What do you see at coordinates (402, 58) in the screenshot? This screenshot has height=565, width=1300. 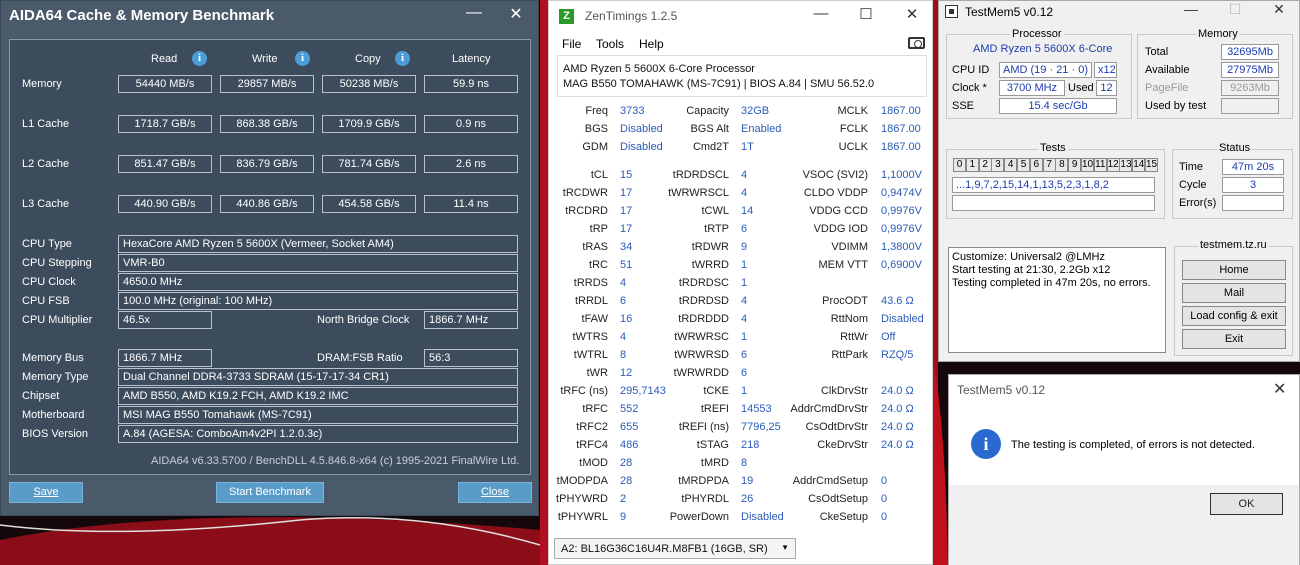 I see `copy-info-icon: i` at bounding box center [402, 58].